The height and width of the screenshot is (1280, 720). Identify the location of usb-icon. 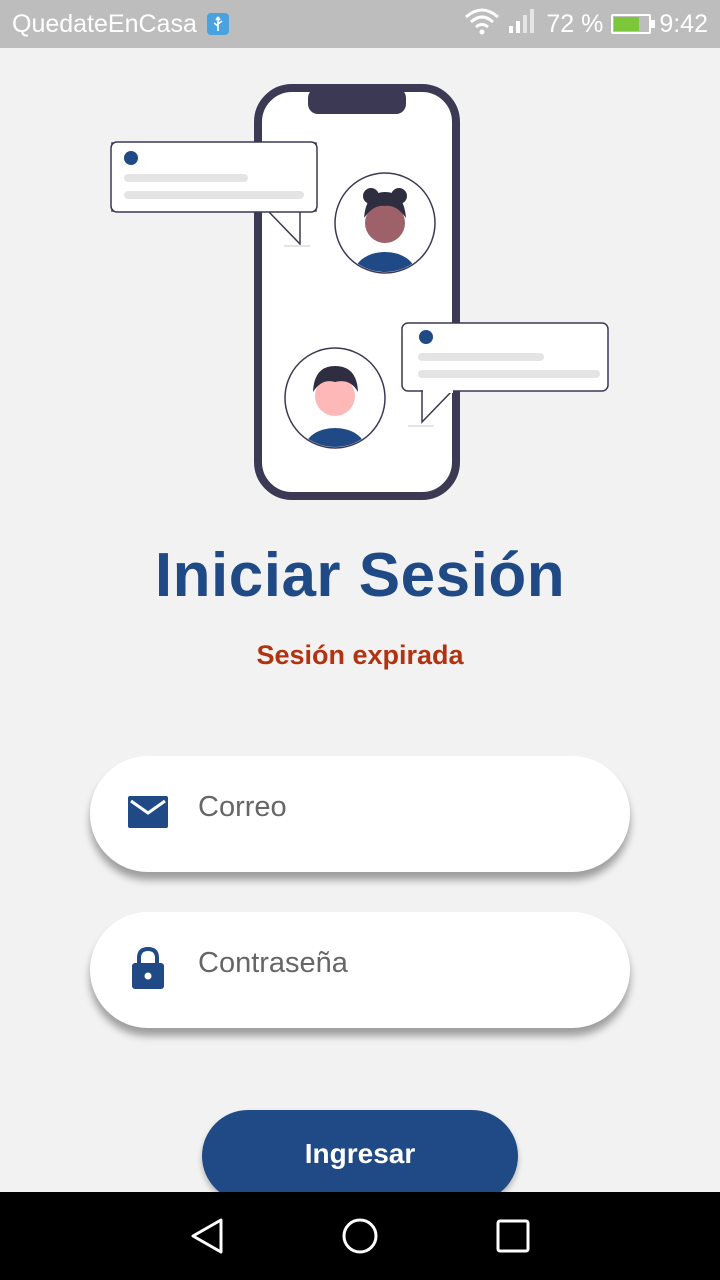
(217, 24).